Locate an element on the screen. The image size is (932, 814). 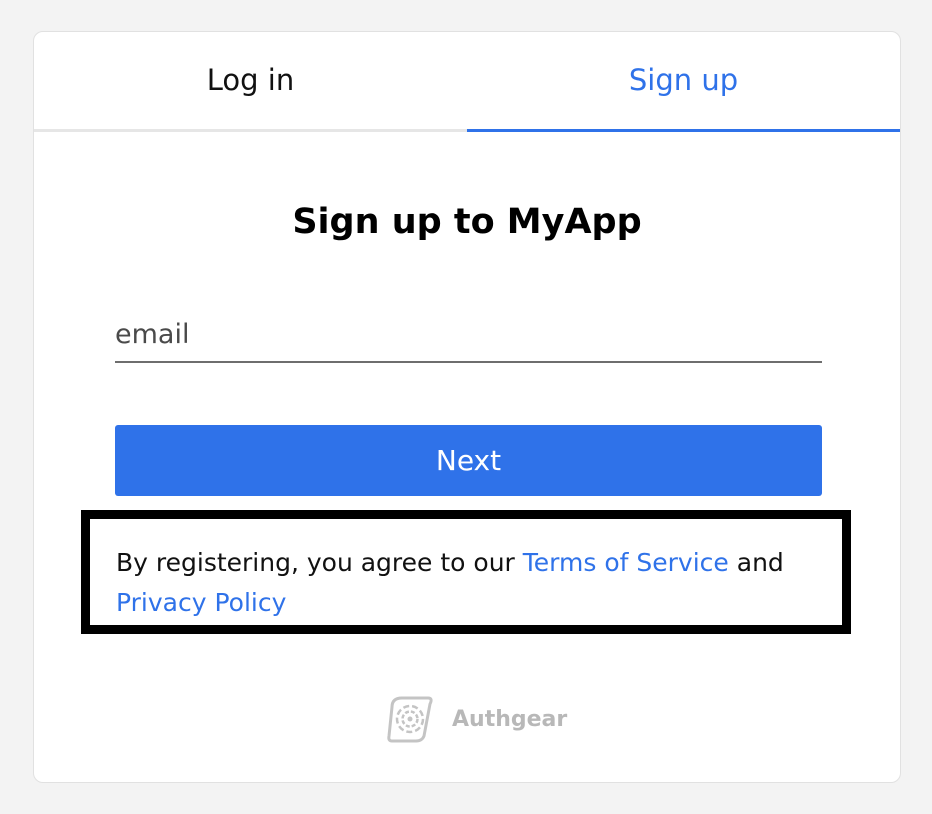
authgear-logo-icon is located at coordinates (410, 719).